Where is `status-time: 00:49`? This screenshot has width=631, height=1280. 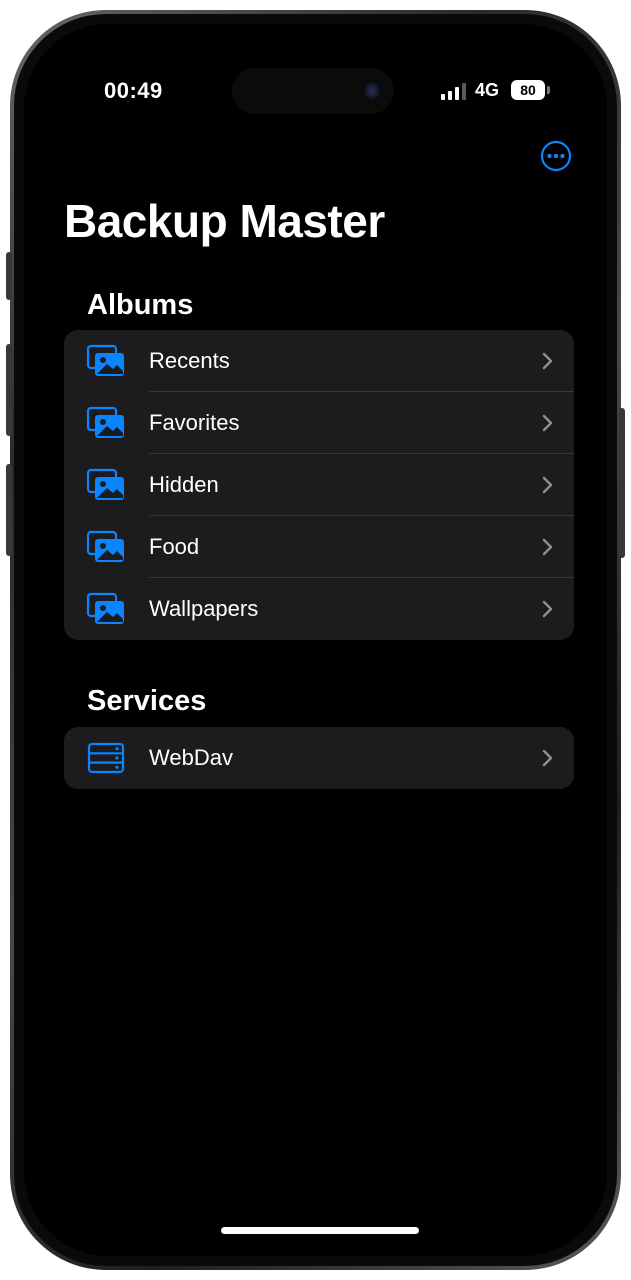 status-time: 00:49 is located at coordinates (133, 90).